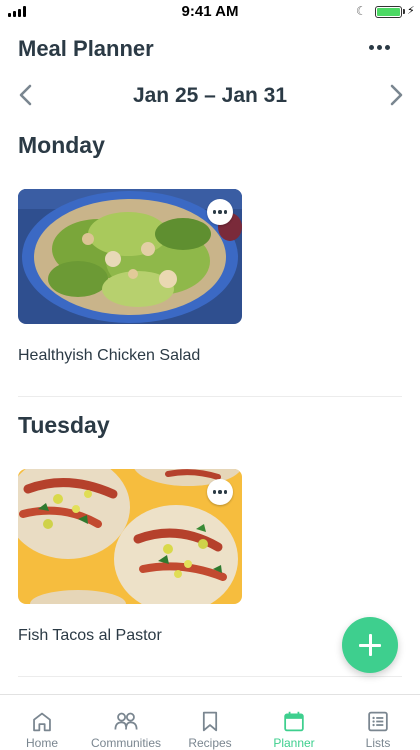  I want to click on status-bar: 9:41 AM ☾ ⚡, so click(210, 12).